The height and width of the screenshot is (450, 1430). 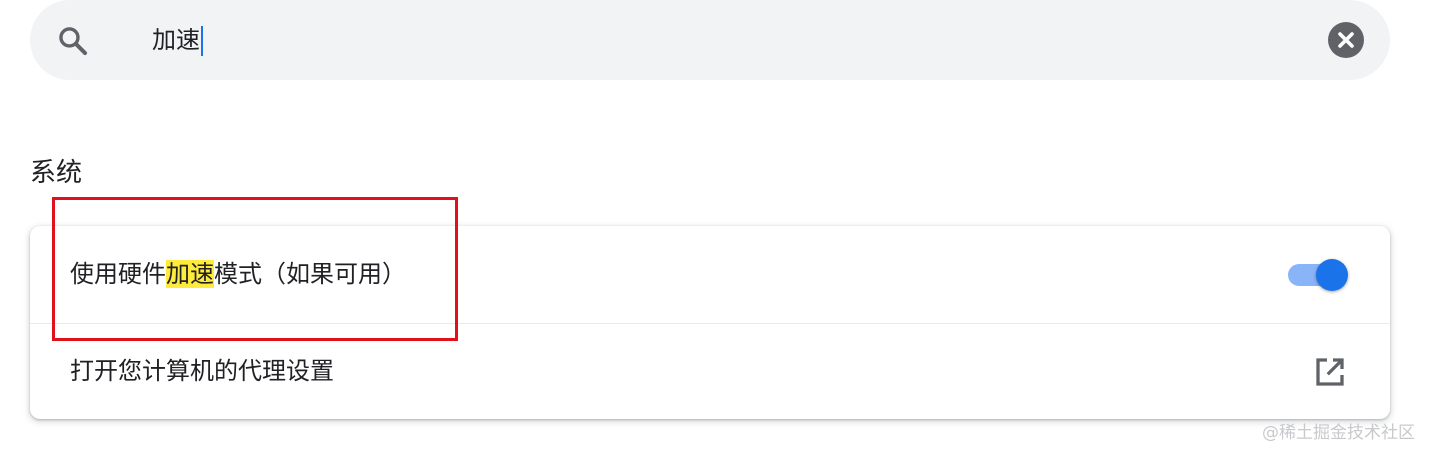 I want to click on hardware-acceleration-toggle, so click(x=1319, y=275).